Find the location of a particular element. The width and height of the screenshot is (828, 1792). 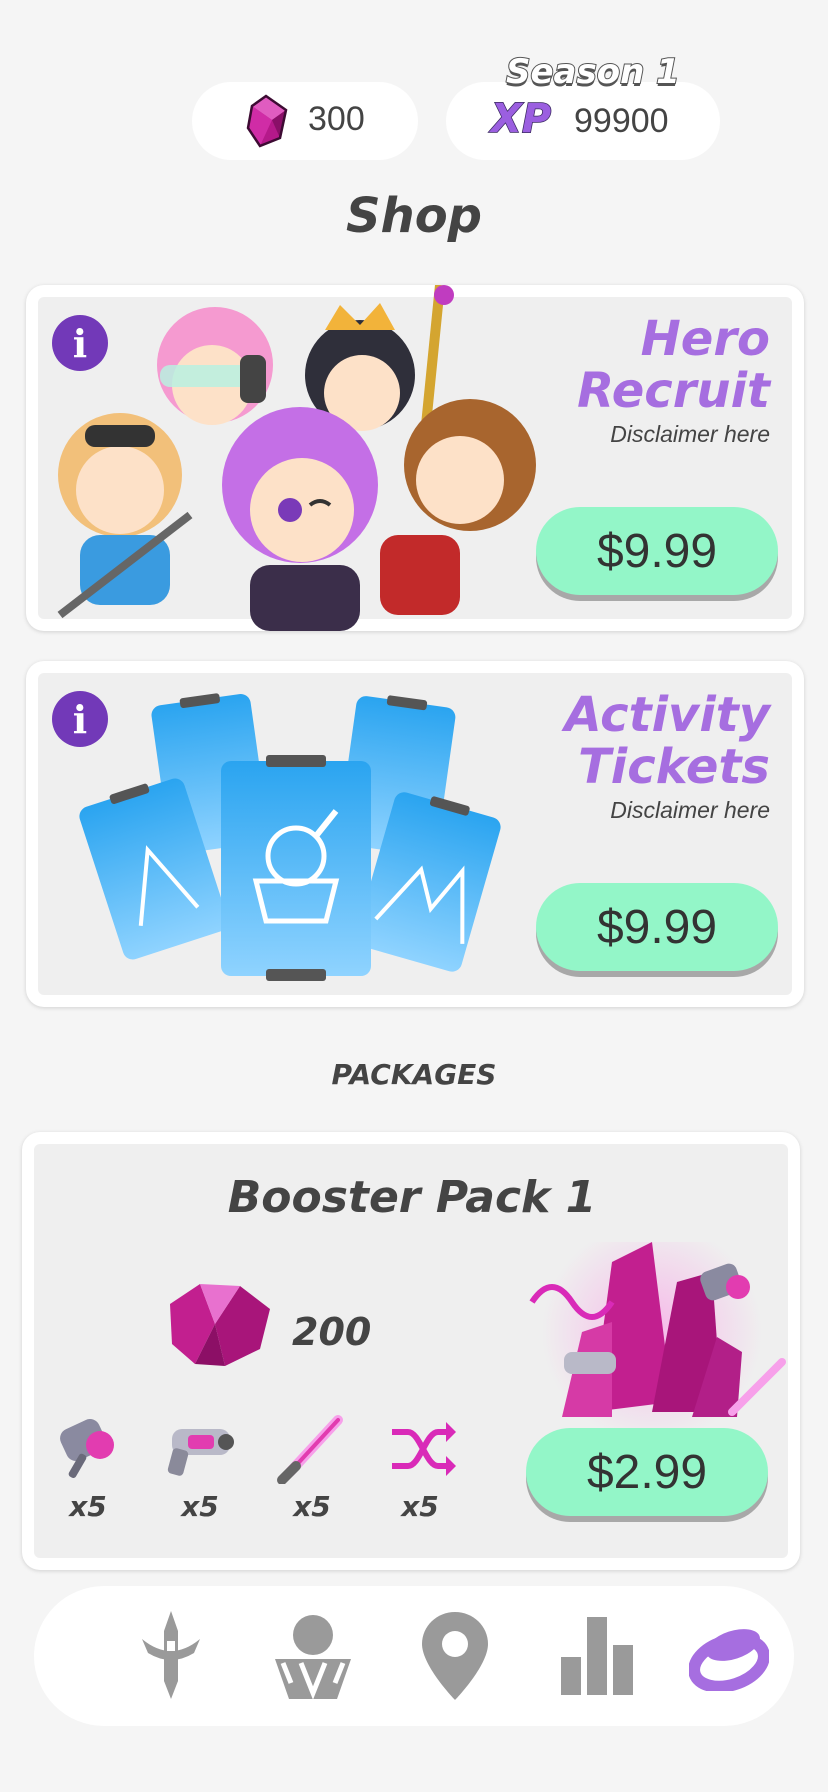

gem-icon is located at coordinates (266, 123).